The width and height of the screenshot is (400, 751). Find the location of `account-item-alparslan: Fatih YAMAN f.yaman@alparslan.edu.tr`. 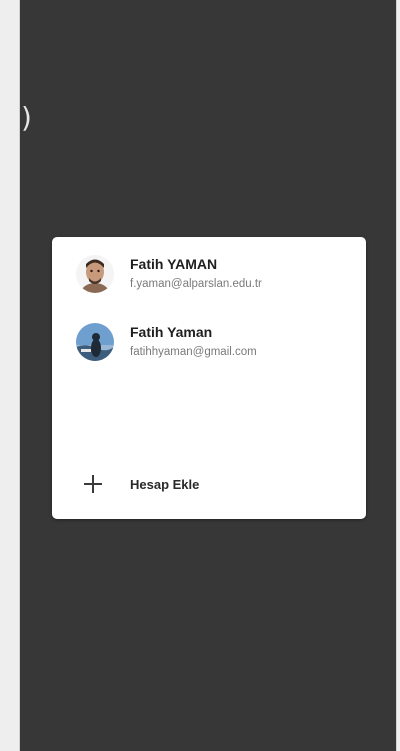

account-item-alparslan: Fatih YAMAN f.yaman@alparslan.edu.tr is located at coordinates (209, 277).